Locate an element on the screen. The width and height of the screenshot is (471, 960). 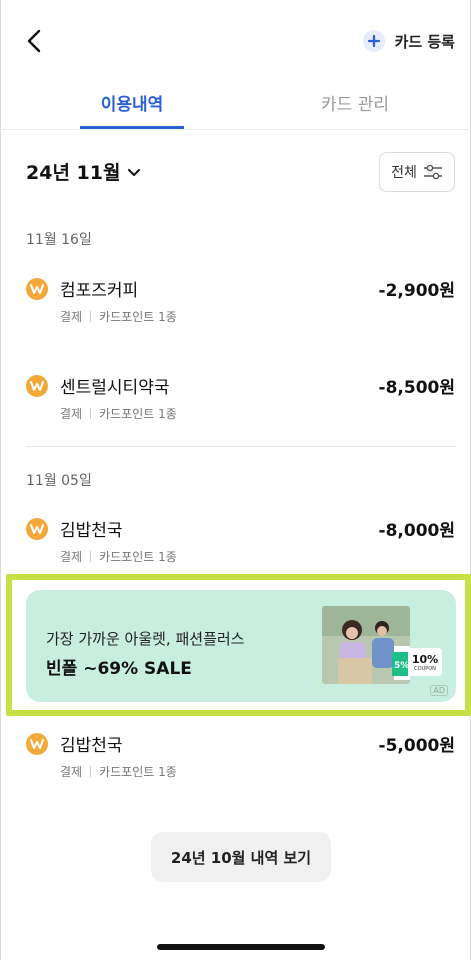
filter-button: 전체 is located at coordinates (417, 172).